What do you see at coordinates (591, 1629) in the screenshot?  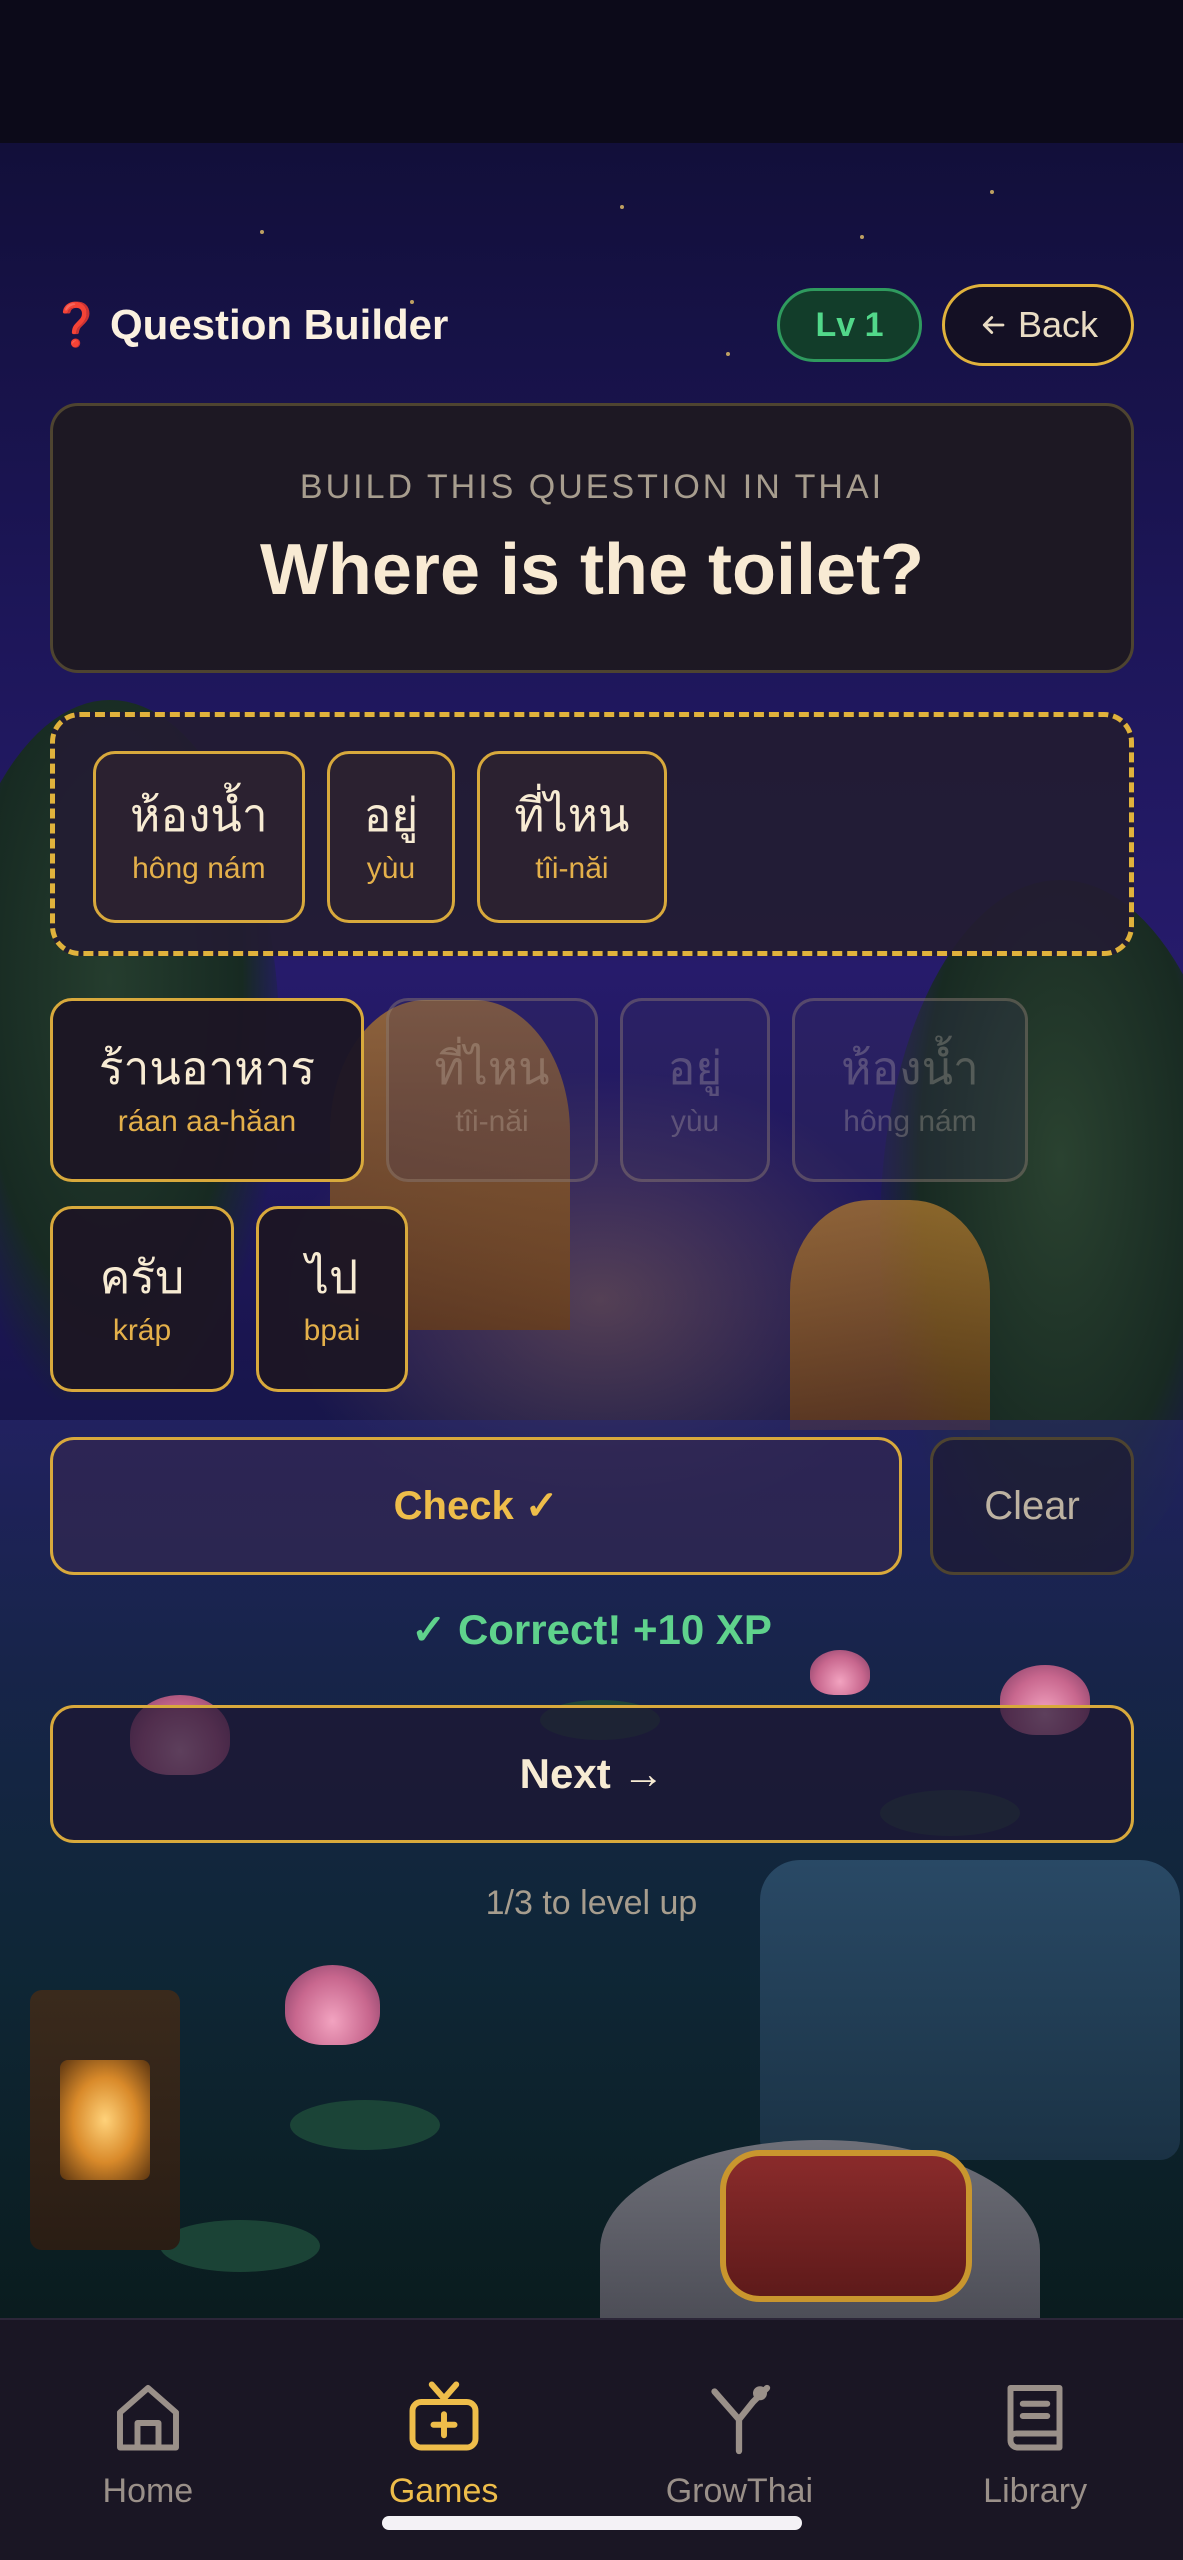 I see `feedback-message: ✓ Correct! +10 XP` at bounding box center [591, 1629].